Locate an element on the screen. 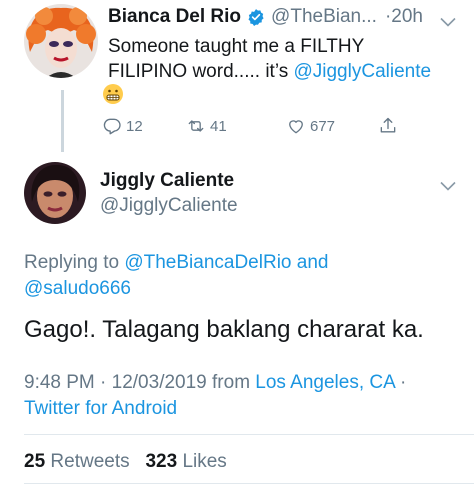 This screenshot has width=474, height=490. author-handle: @JigglyCaliente is located at coordinates (169, 206).